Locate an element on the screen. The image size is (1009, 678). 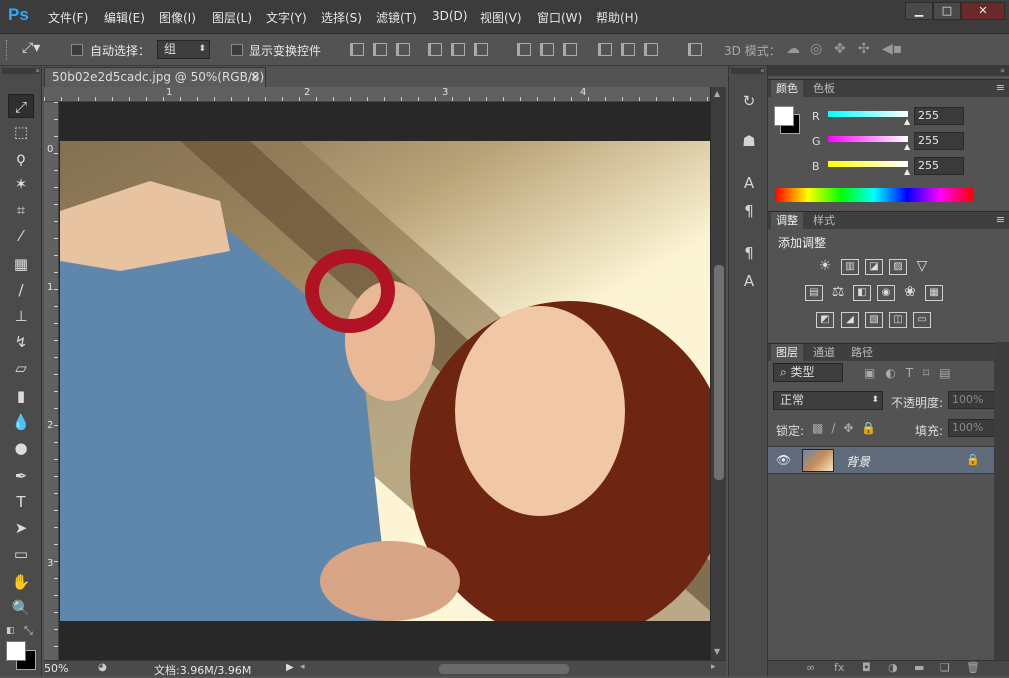
align-vcenter-icon is located at coordinates (380, 49).